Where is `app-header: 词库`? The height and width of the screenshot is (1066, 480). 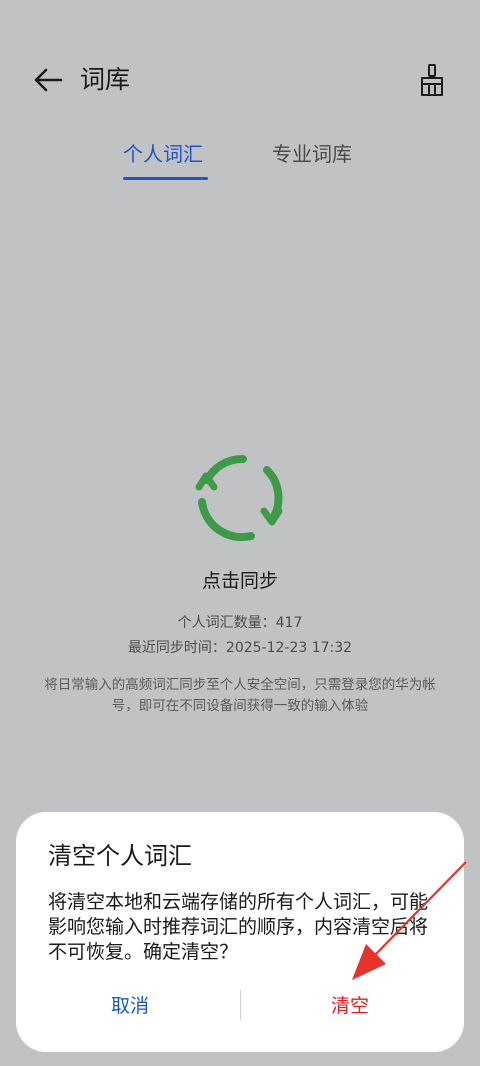 app-header: 词库 is located at coordinates (240, 80).